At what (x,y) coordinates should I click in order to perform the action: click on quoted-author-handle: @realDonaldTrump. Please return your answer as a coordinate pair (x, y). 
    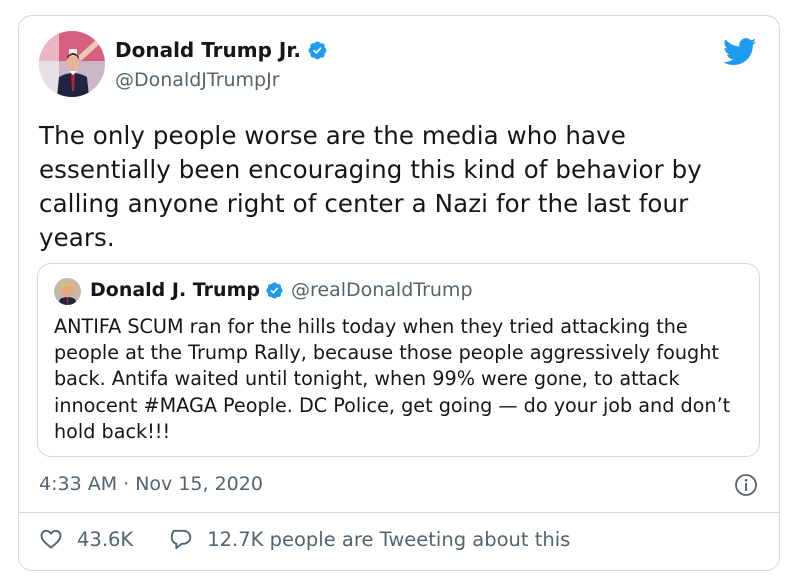
    Looking at the image, I should click on (382, 290).